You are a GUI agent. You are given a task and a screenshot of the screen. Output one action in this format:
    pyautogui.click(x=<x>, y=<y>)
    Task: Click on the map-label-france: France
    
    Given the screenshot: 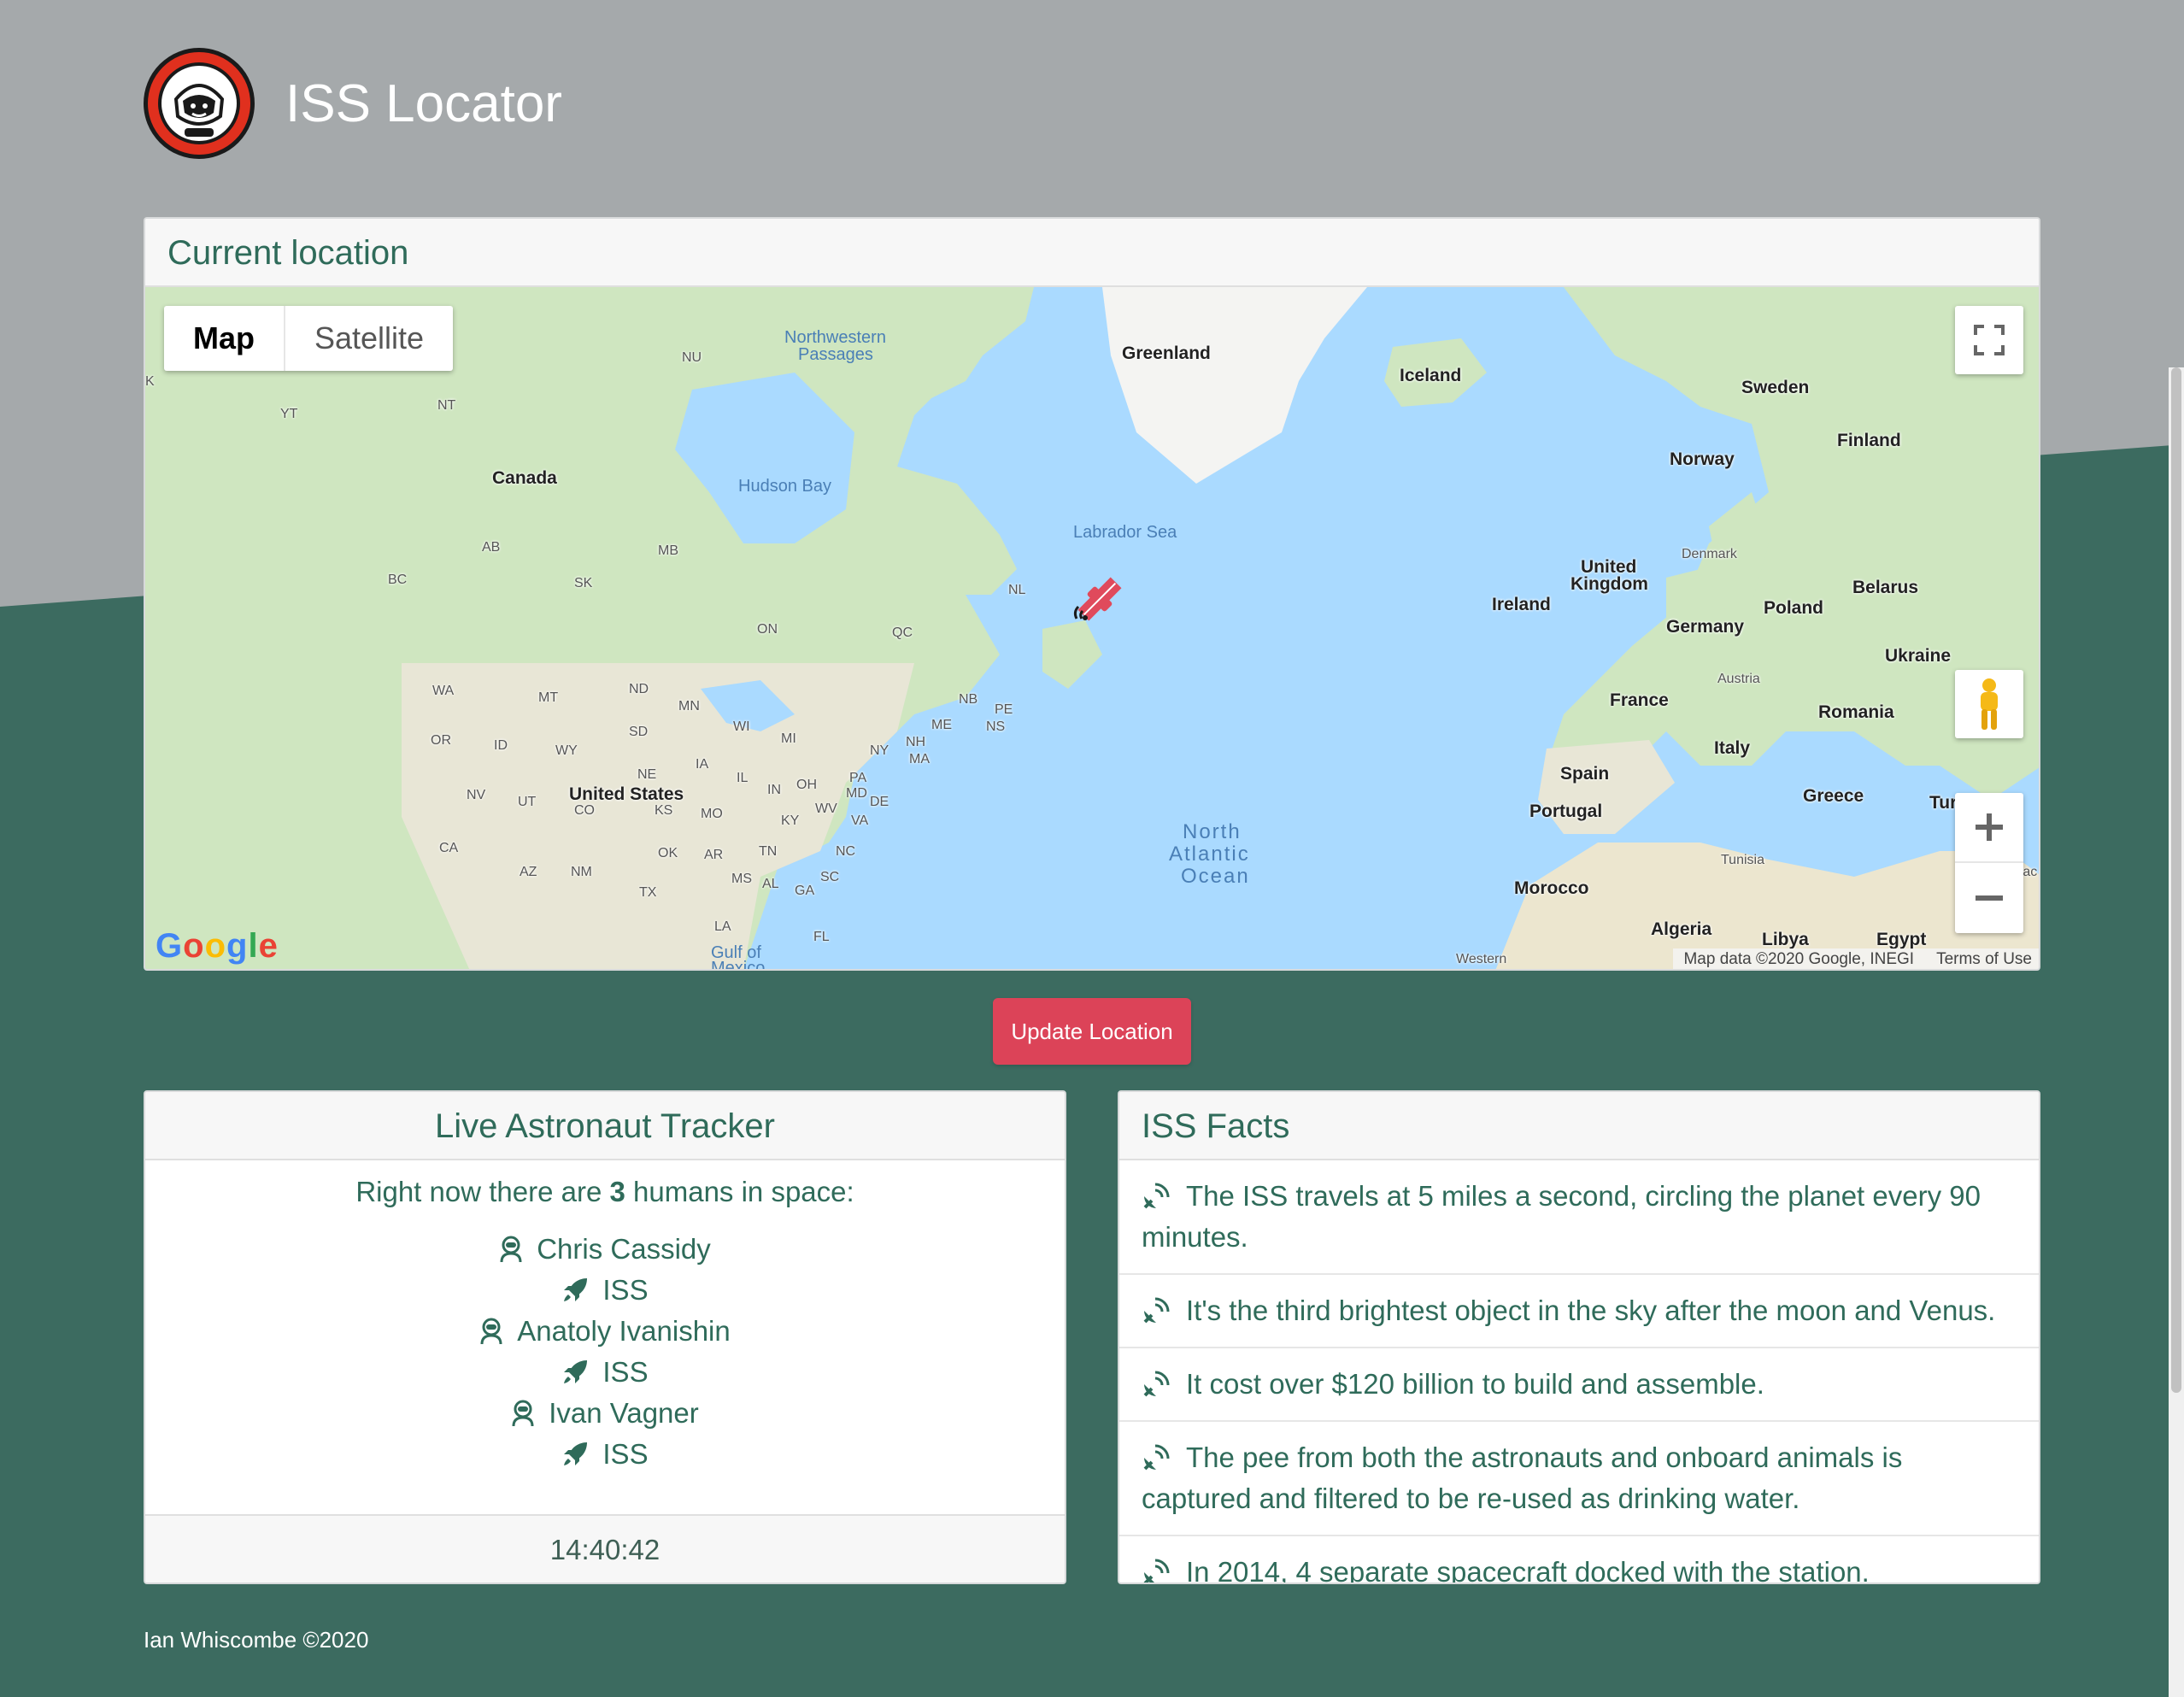 What is the action you would take?
    pyautogui.click(x=1640, y=700)
    